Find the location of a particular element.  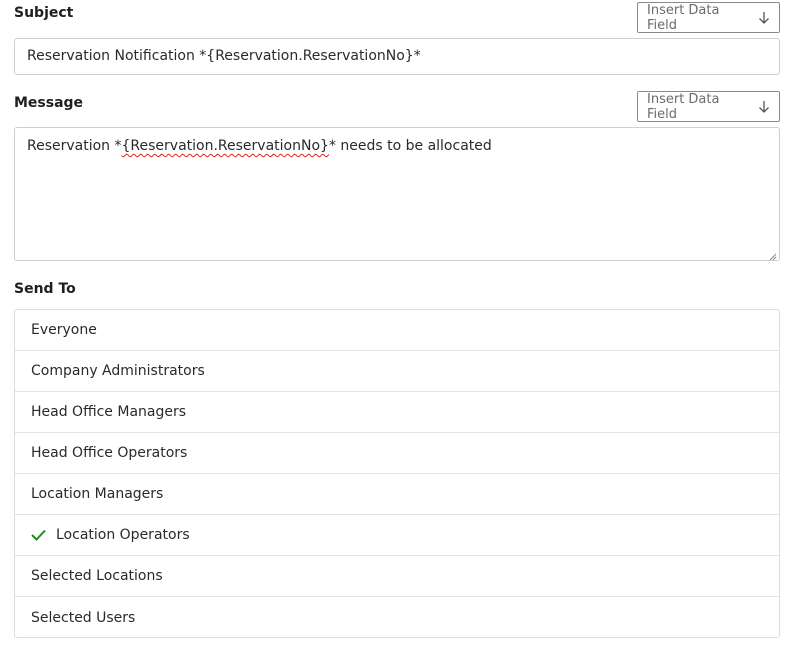

send-to-item: Head Office Managers is located at coordinates (397, 412).